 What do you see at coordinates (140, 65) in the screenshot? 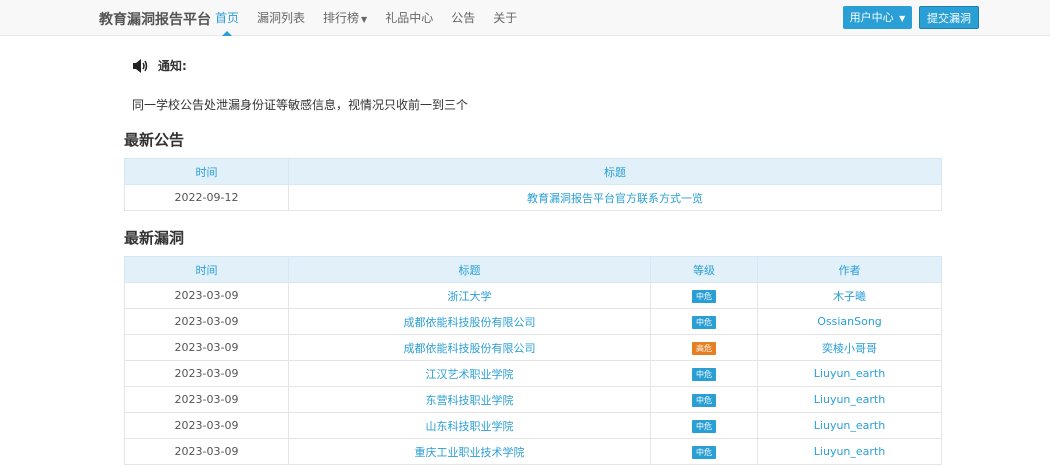
I see `speaker-icon` at bounding box center [140, 65].